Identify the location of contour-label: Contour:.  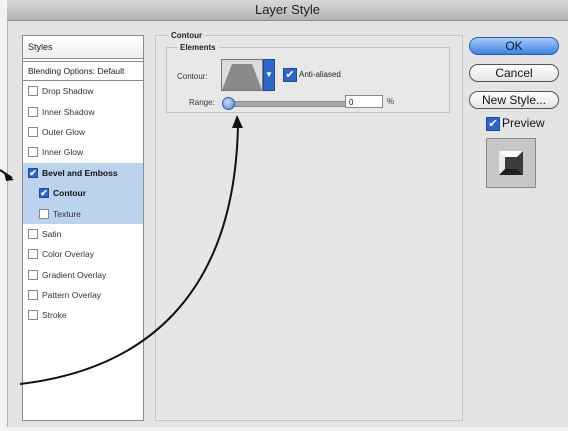
(192, 76).